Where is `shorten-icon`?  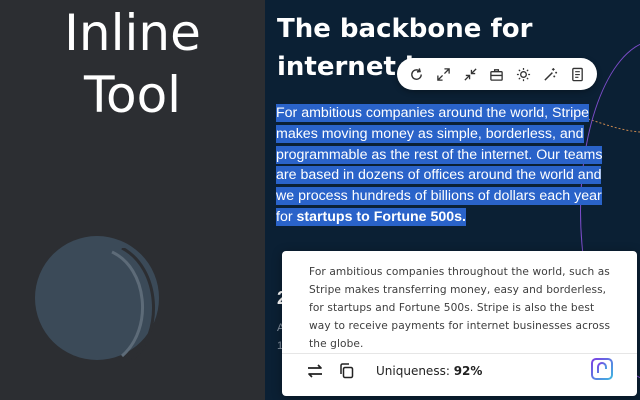
shorten-icon is located at coordinates (470, 74).